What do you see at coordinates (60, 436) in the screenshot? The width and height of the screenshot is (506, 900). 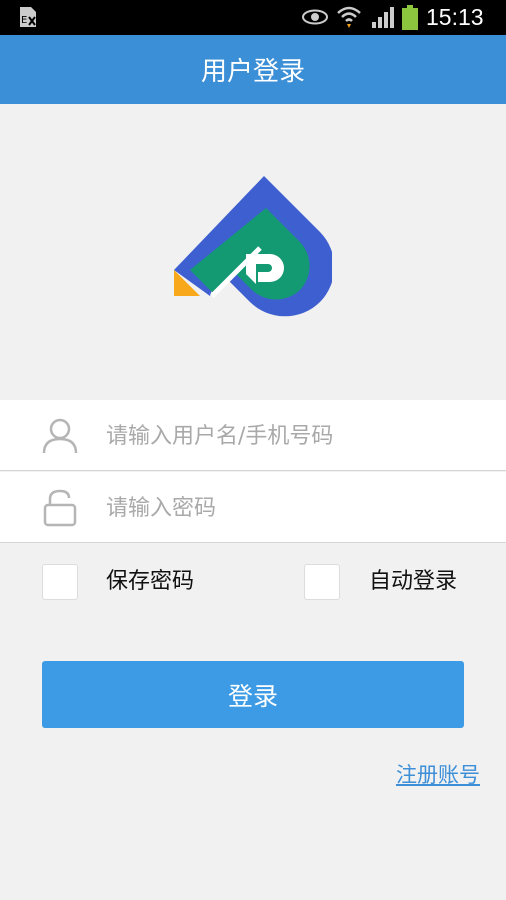 I see `user-icon` at bounding box center [60, 436].